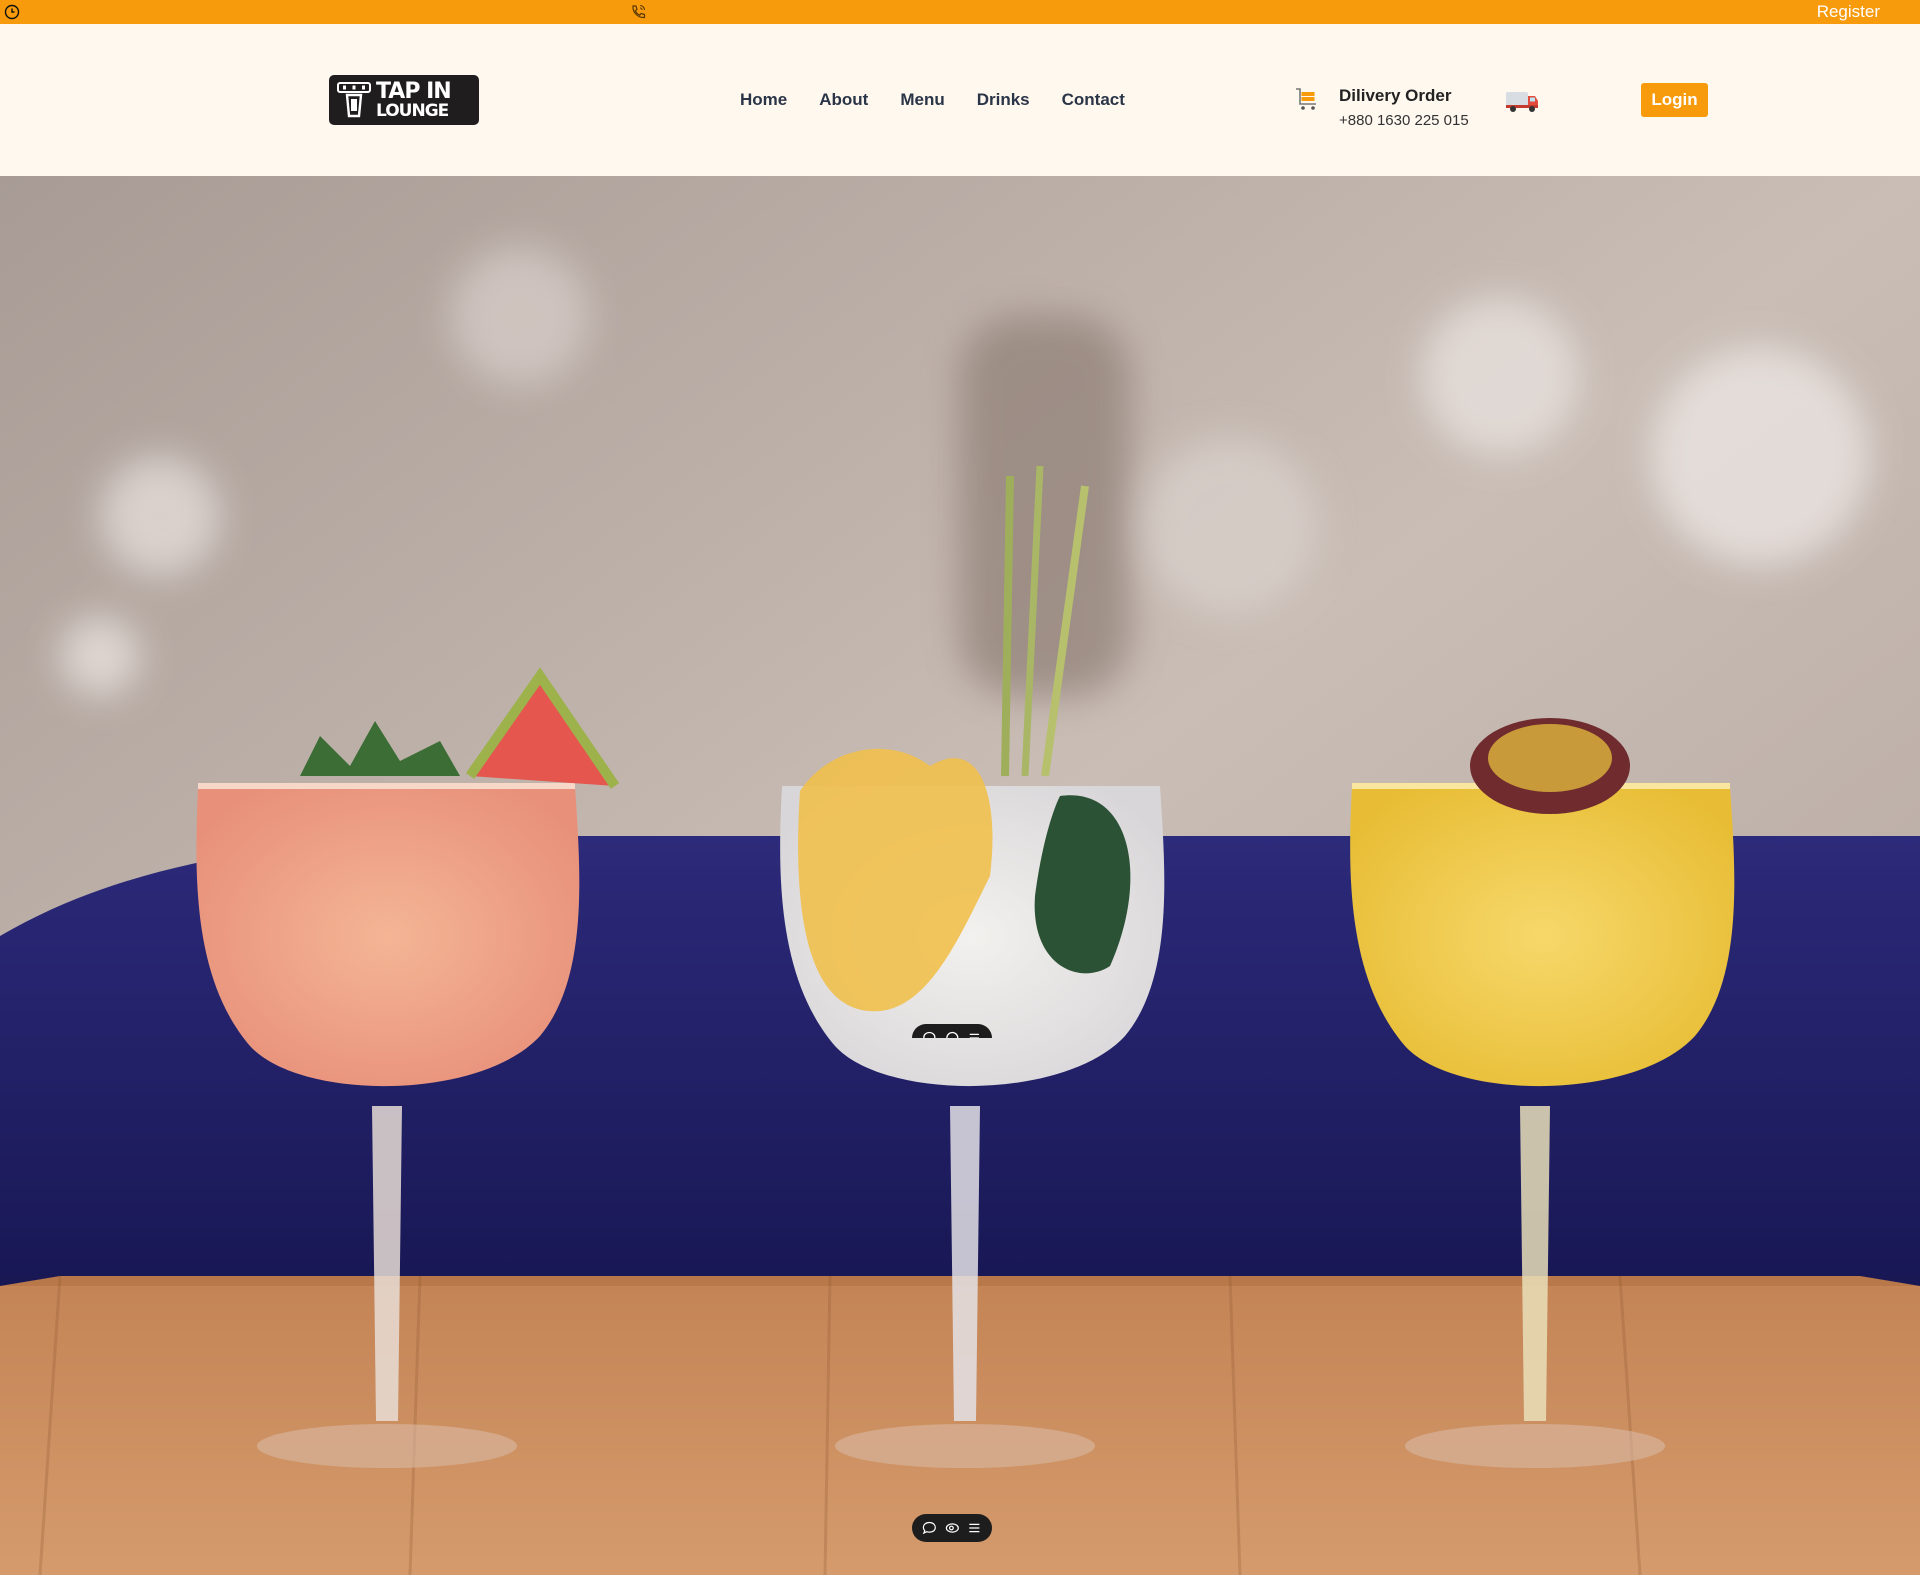 This screenshot has width=1920, height=1575. Describe the element at coordinates (960, 12) in the screenshot. I see `top-bar: Register` at that location.